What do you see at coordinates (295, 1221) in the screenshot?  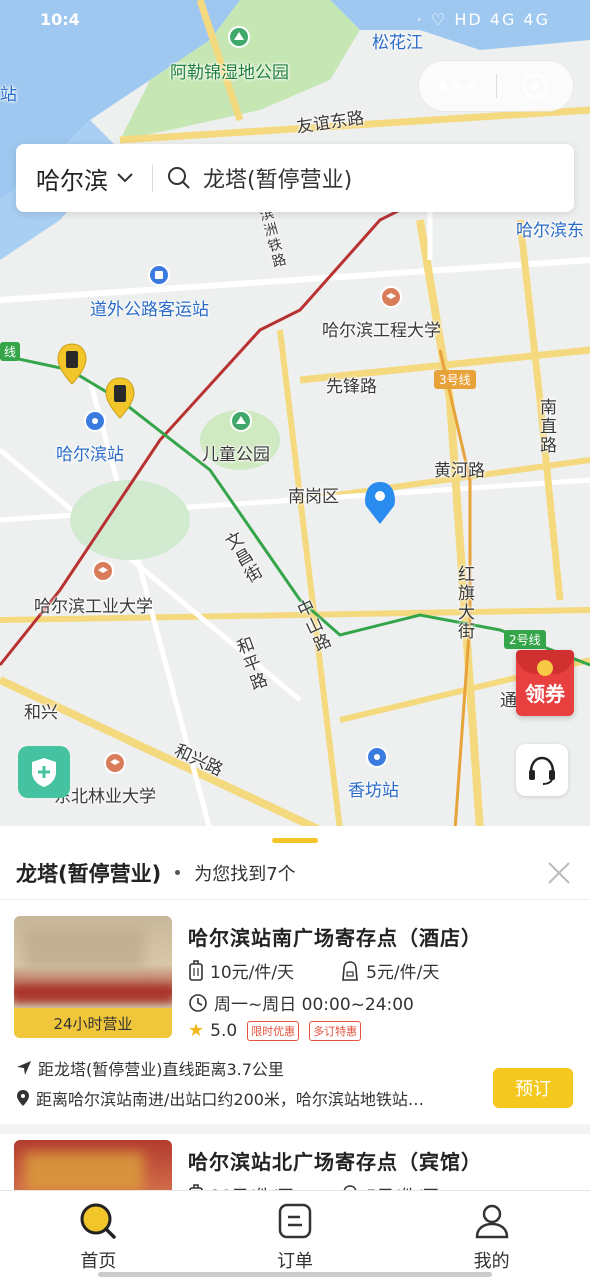 I see `orders-icon` at bounding box center [295, 1221].